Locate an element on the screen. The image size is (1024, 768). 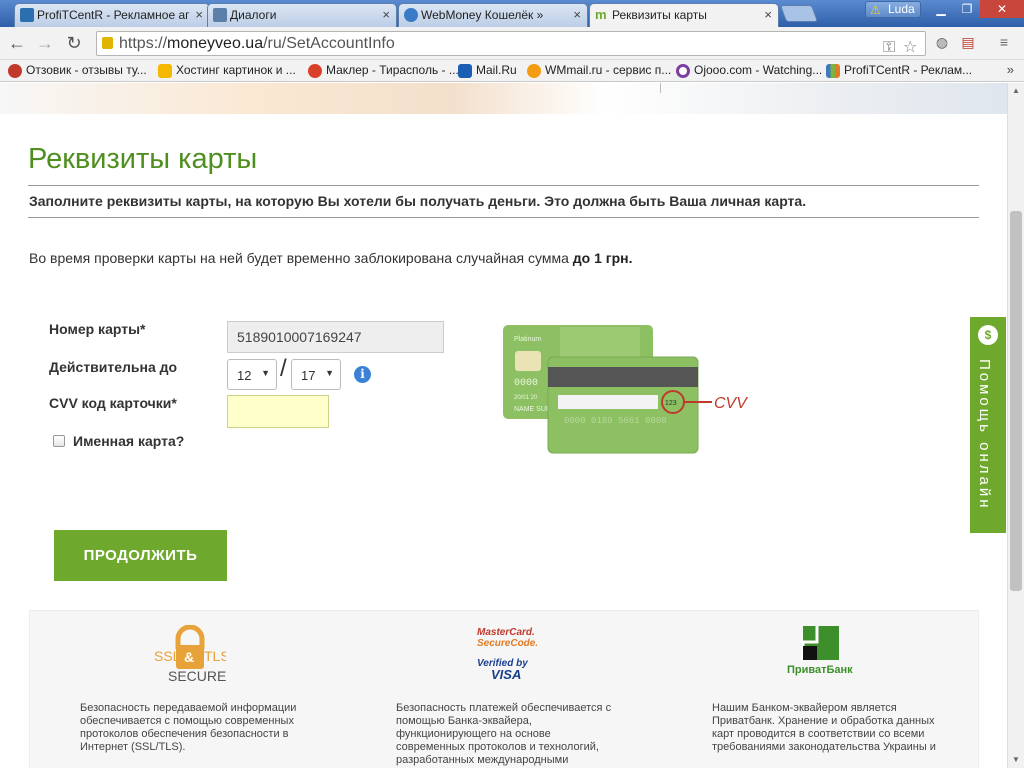
maximize-button: ❐ is located at coordinates (967, 9).